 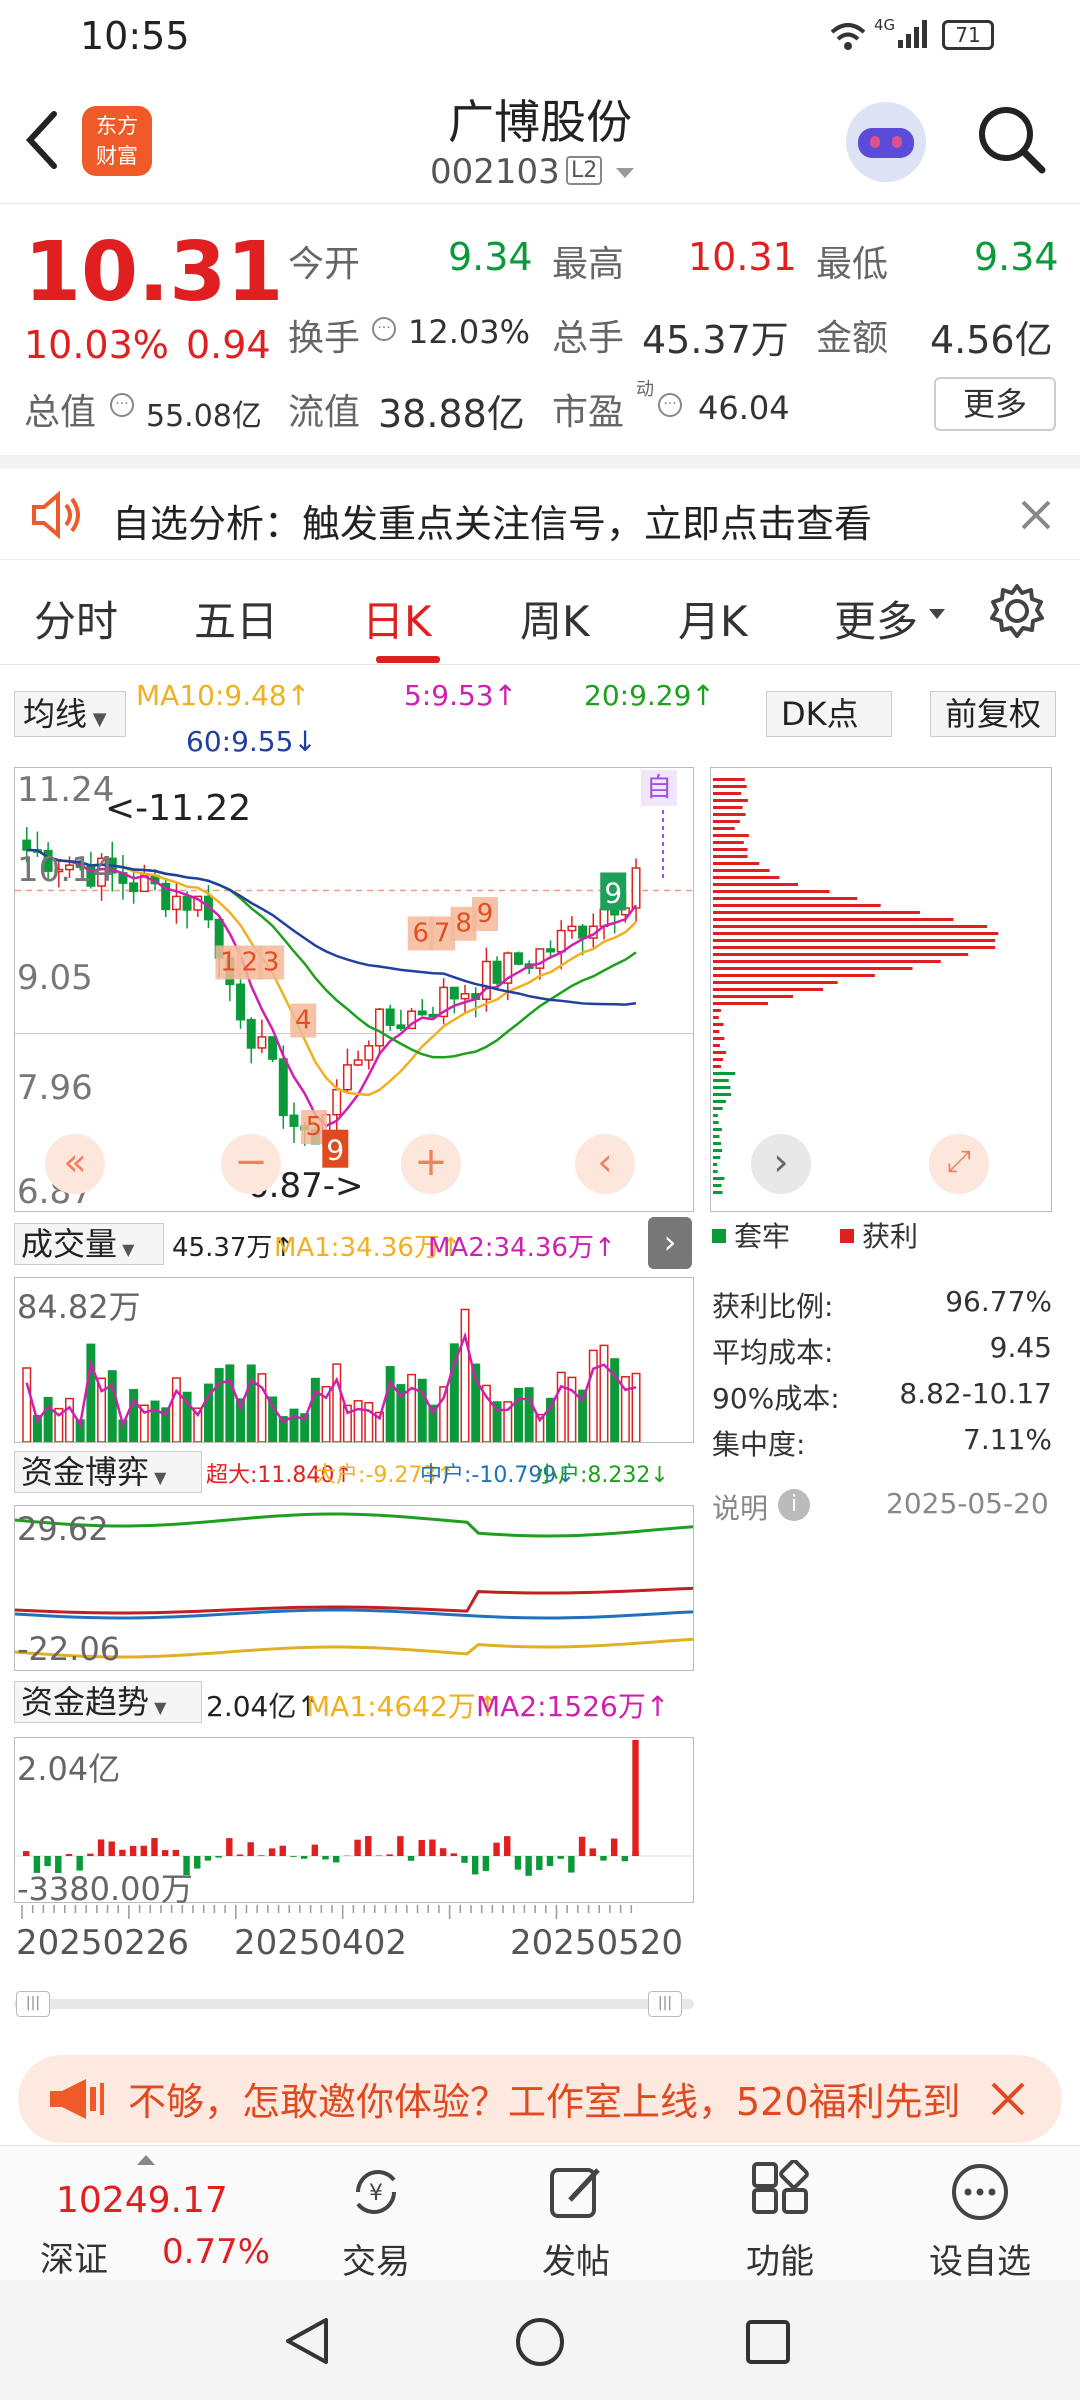 What do you see at coordinates (980, 2214) in the screenshot?
I see `nav-add-watchlist: 设自选` at bounding box center [980, 2214].